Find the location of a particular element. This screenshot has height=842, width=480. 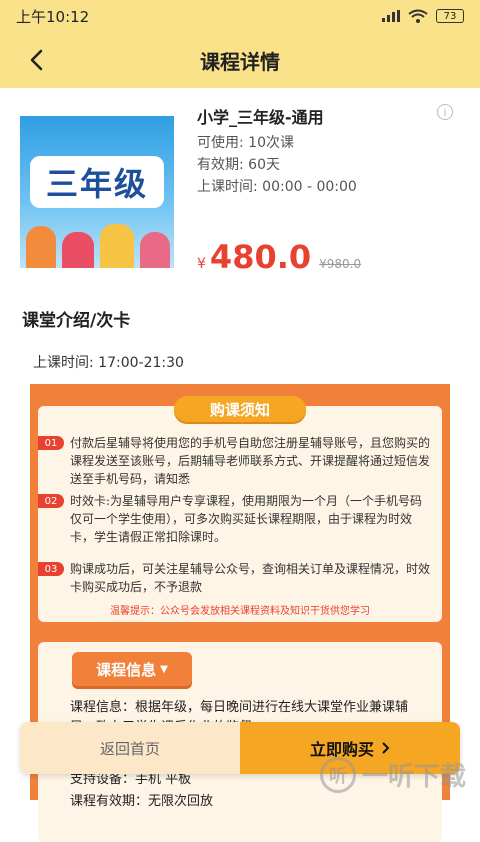

chevron-right-icon is located at coordinates (386, 748).